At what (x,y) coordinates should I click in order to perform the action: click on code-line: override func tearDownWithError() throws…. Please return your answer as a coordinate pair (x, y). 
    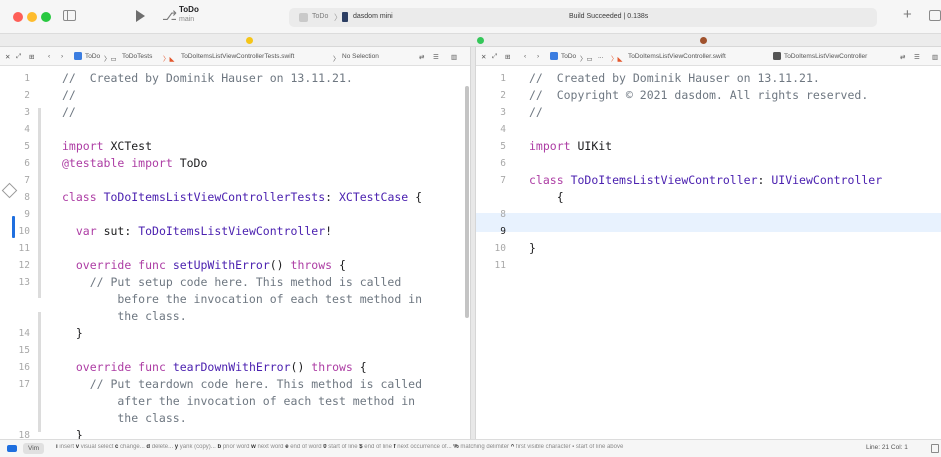
    Looking at the image, I should click on (214, 367).